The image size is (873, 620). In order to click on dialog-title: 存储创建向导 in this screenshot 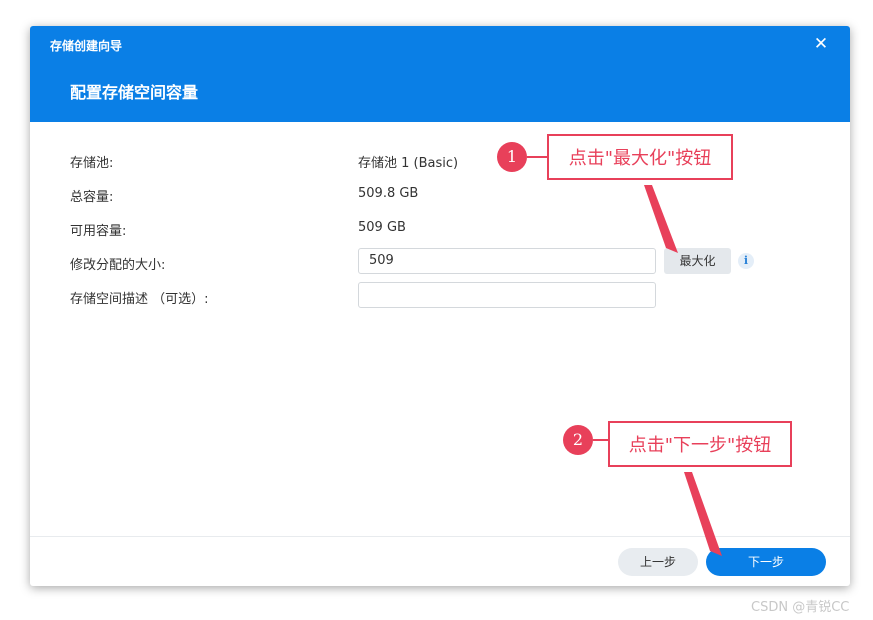, I will do `click(86, 46)`.